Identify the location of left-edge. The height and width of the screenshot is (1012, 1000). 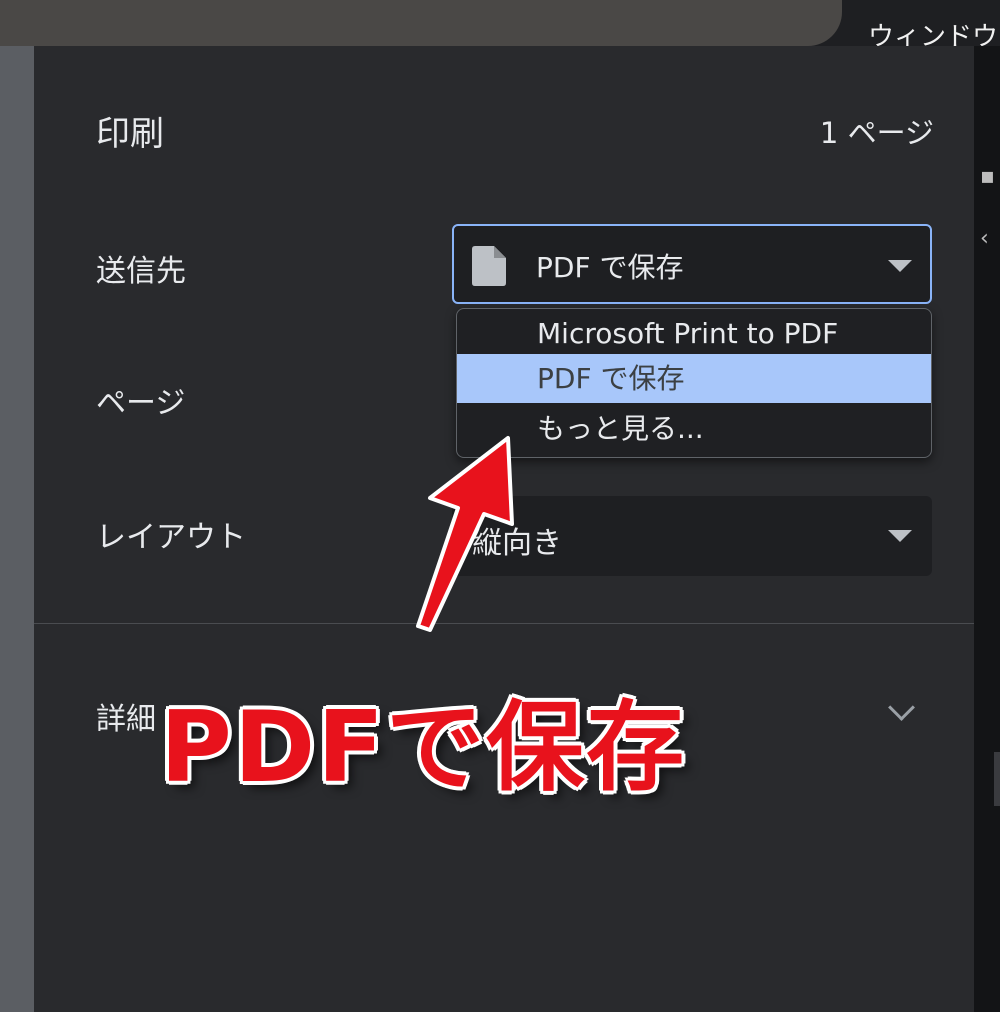
(17, 529).